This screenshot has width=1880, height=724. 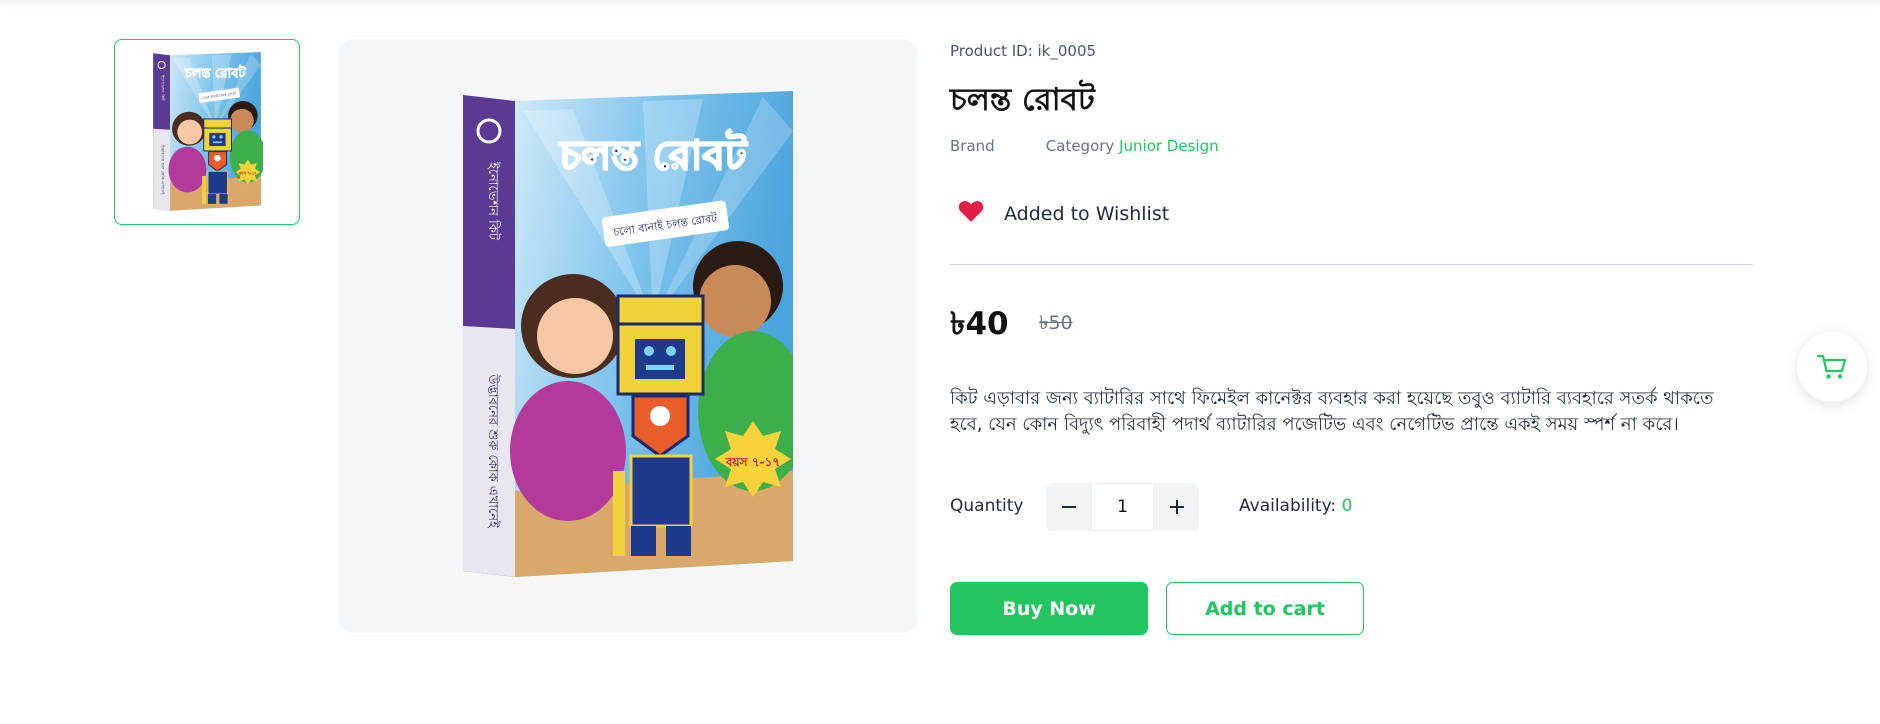 I want to click on quantity-stepper: 1, so click(x=1122, y=507).